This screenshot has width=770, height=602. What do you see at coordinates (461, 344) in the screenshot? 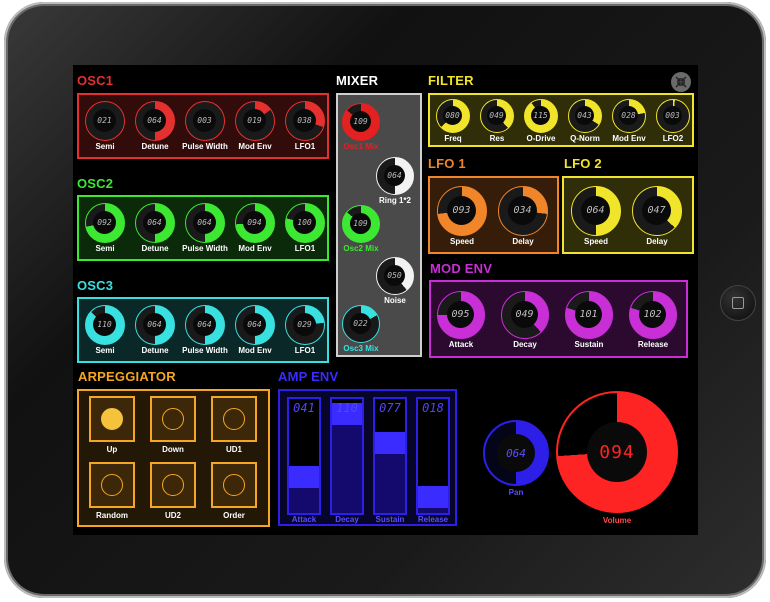
I see `modenv-attack-label: Attack` at bounding box center [461, 344].